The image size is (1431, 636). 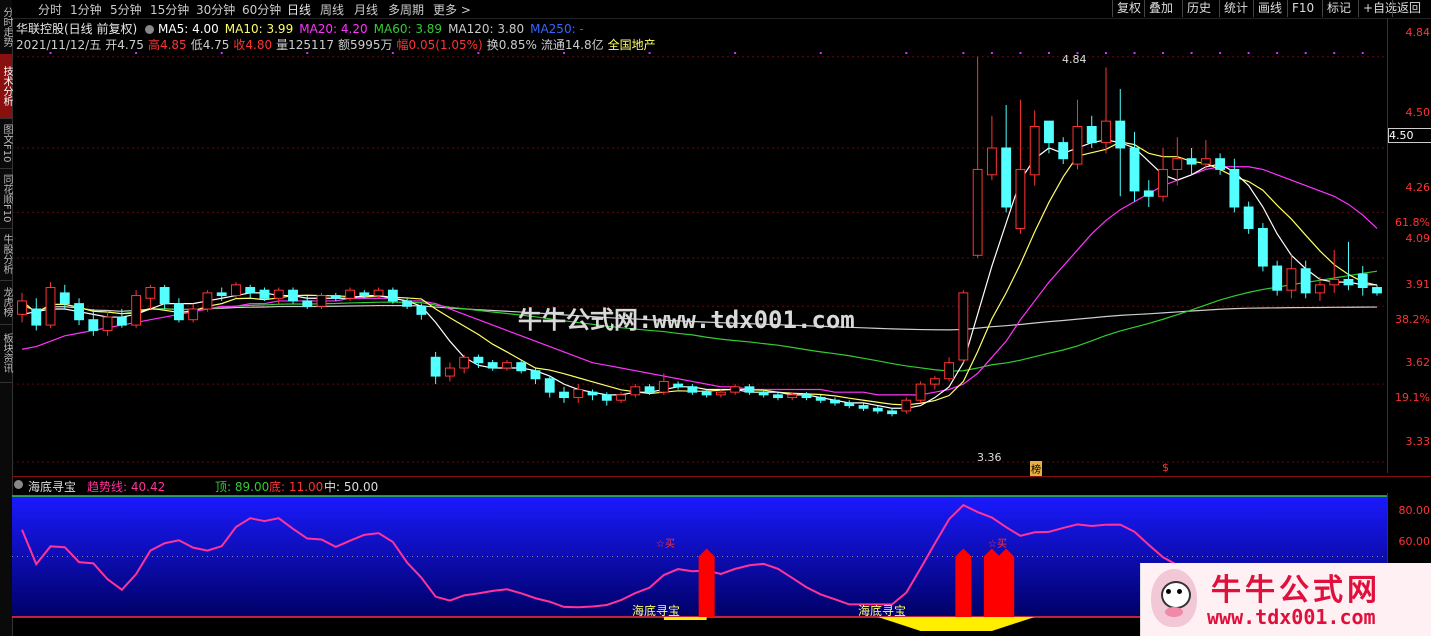 What do you see at coordinates (6, 27) in the screenshot?
I see `left-tab-0: 分时走势` at bounding box center [6, 27].